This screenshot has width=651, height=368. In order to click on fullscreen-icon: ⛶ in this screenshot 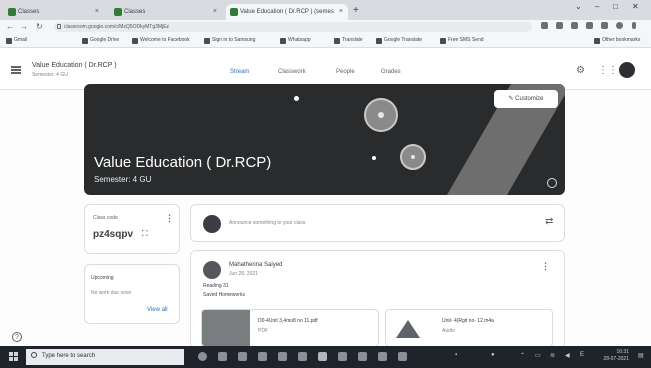, I will do `click(145, 234)`.